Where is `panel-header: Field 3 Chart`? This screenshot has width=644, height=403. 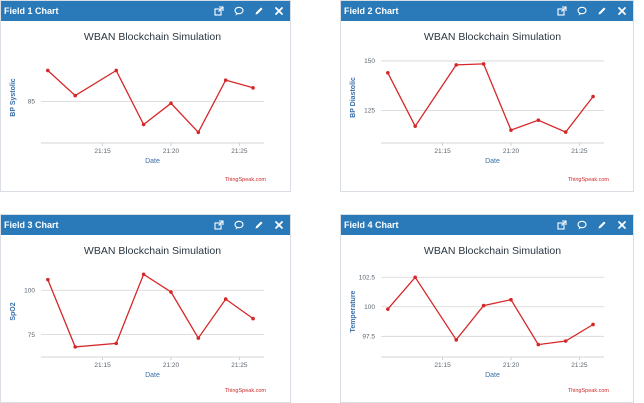 panel-header: Field 3 Chart is located at coordinates (145, 225).